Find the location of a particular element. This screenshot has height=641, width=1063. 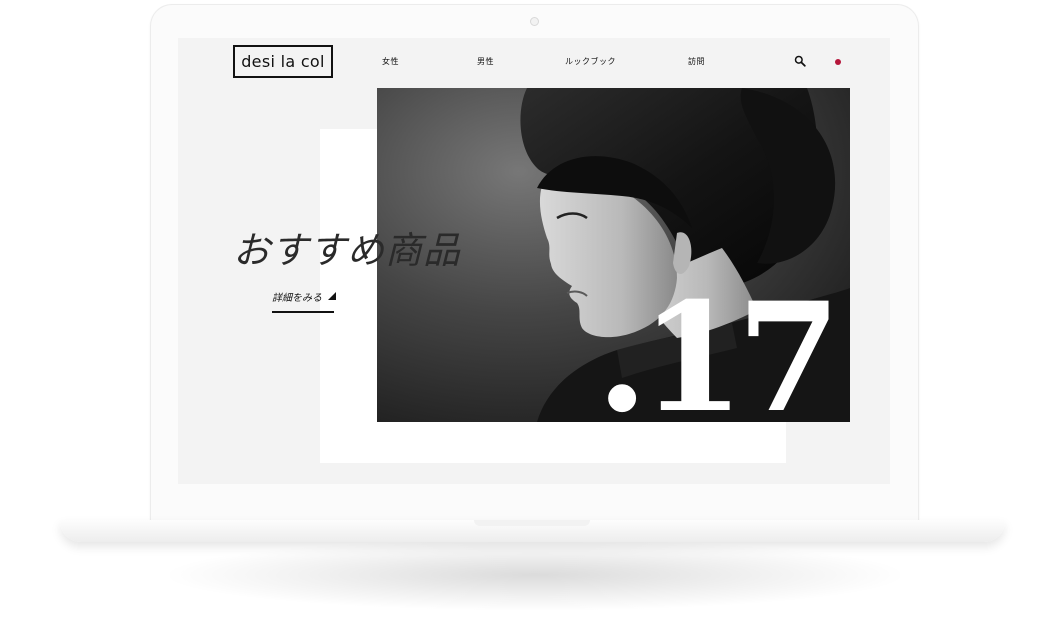

nav-item-men: 男性 is located at coordinates (485, 61).